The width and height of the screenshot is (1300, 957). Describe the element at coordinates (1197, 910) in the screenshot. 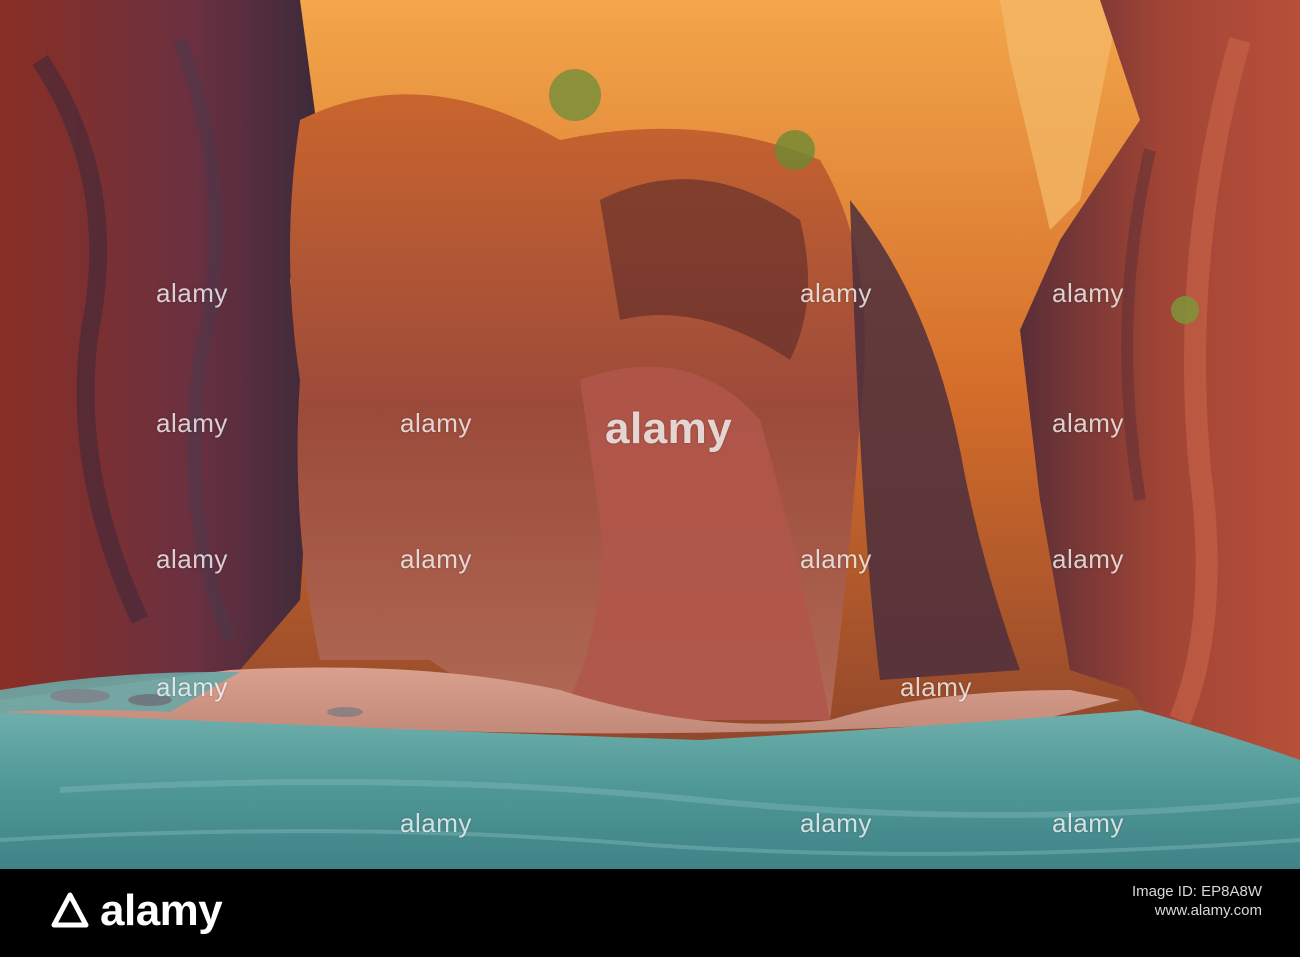

I see `site-url: www.alamy.com` at that location.